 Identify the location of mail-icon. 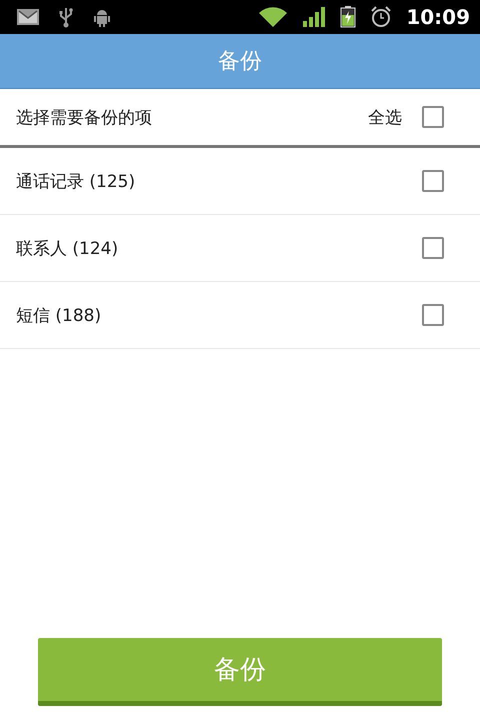
(28, 17).